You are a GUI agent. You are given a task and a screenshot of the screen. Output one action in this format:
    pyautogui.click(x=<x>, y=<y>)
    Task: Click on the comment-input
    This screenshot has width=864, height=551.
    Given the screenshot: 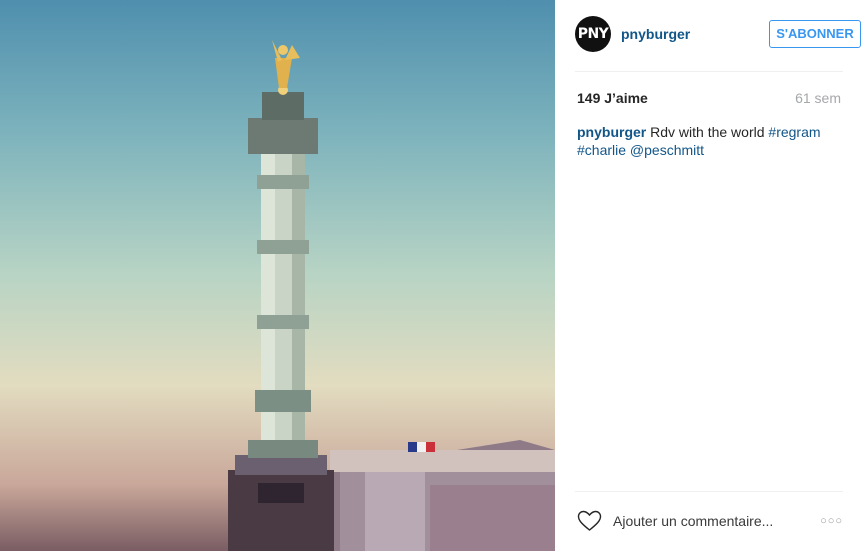 What is the action you would take?
    pyautogui.click(x=703, y=521)
    